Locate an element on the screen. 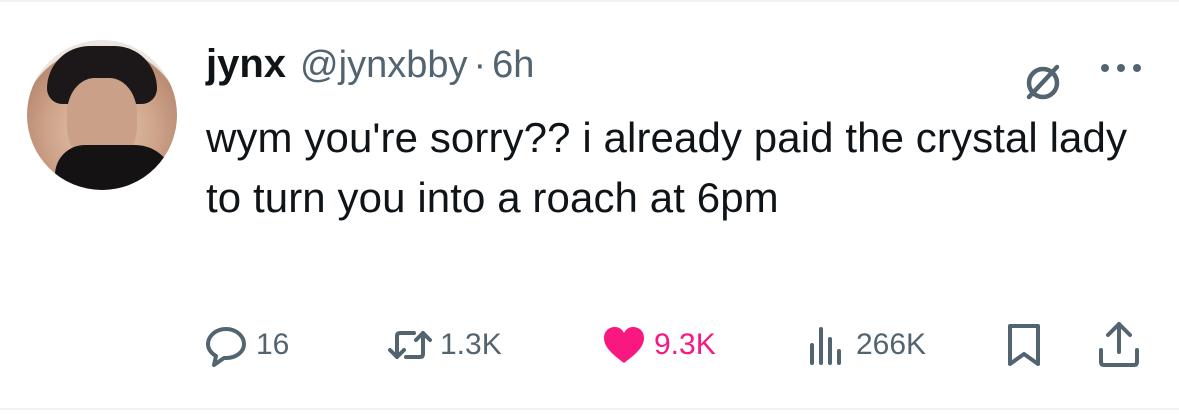 The height and width of the screenshot is (417, 1179). repost-icon is located at coordinates (410, 345).